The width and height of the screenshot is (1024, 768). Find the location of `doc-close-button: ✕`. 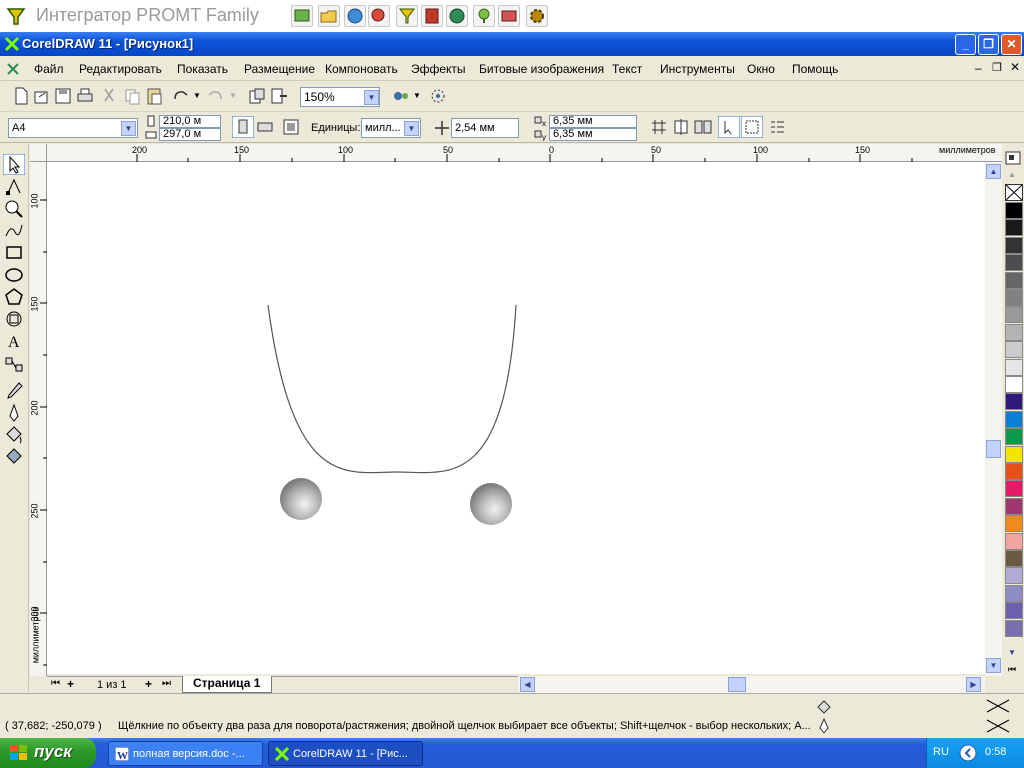

doc-close-button: ✕ is located at coordinates (1015, 67).